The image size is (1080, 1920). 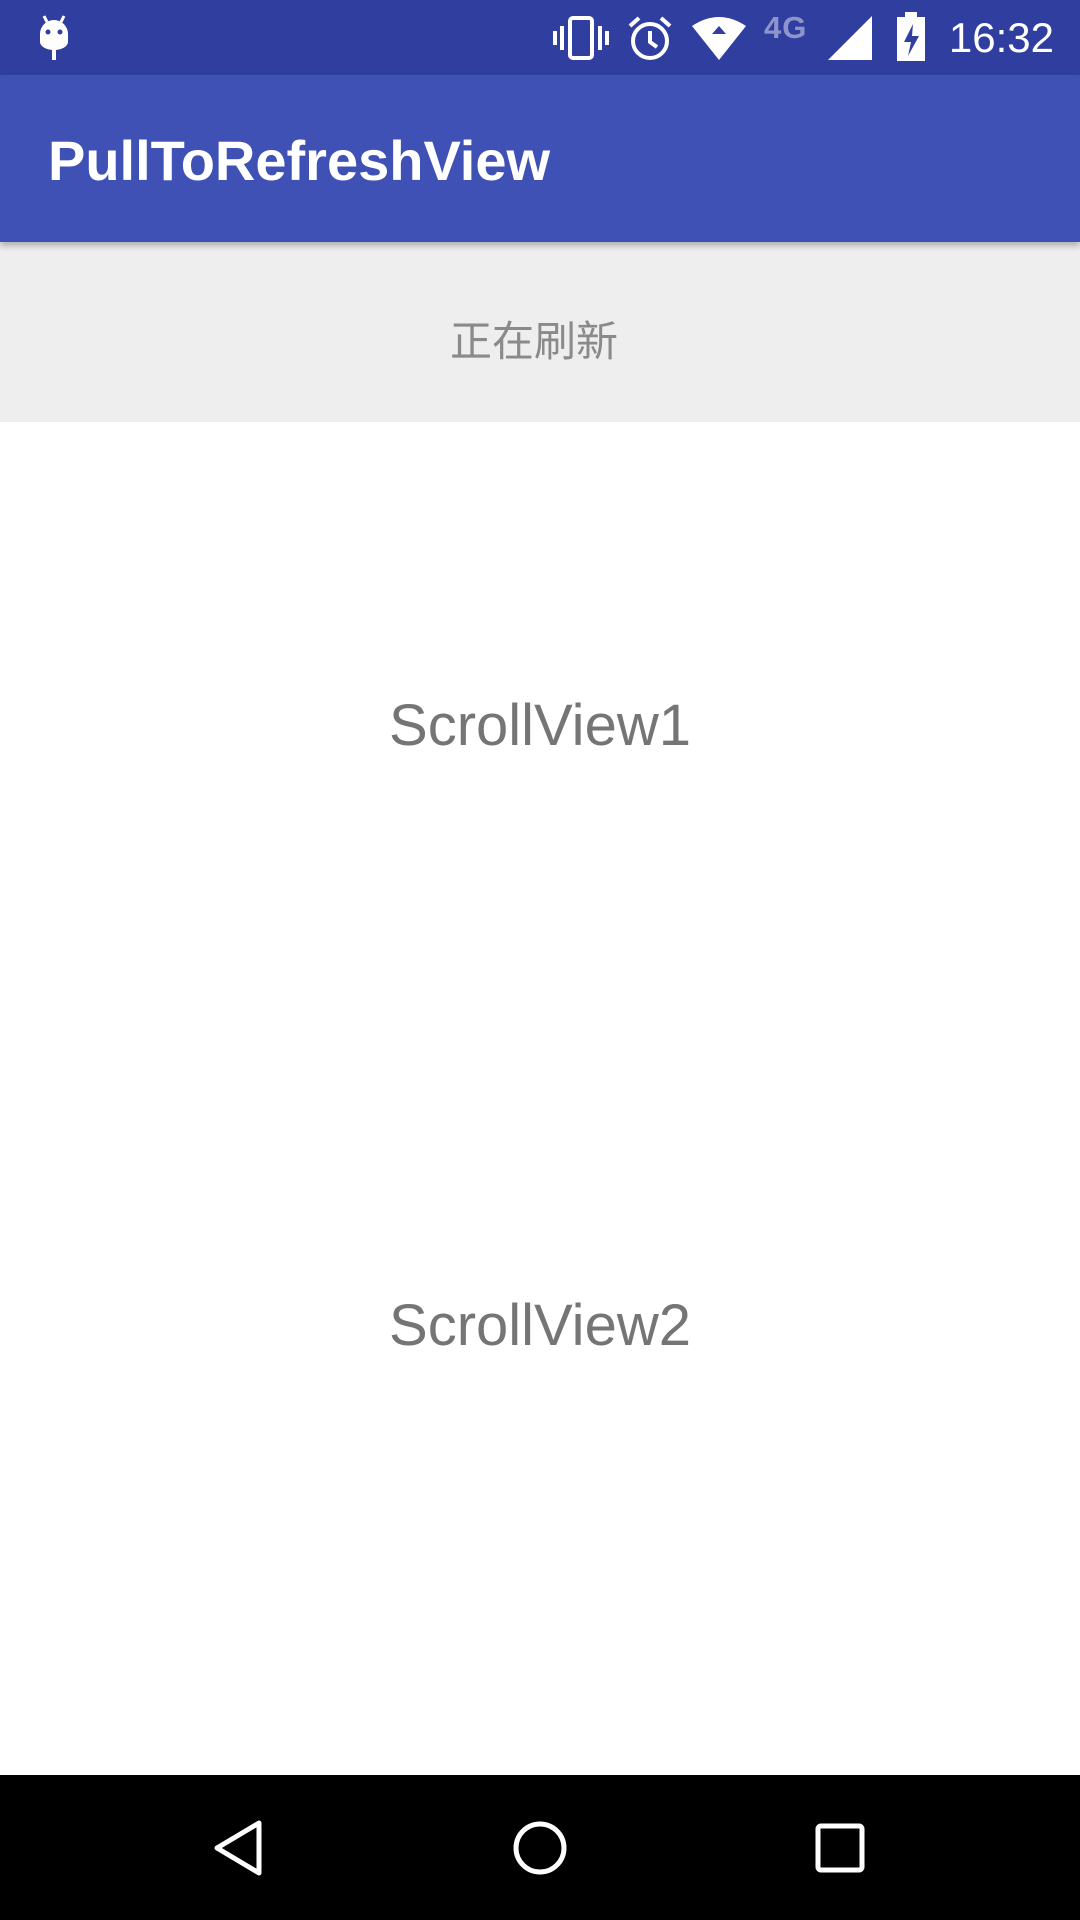 What do you see at coordinates (540, 37) in the screenshot?
I see `status-bar: 4G 16:32` at bounding box center [540, 37].